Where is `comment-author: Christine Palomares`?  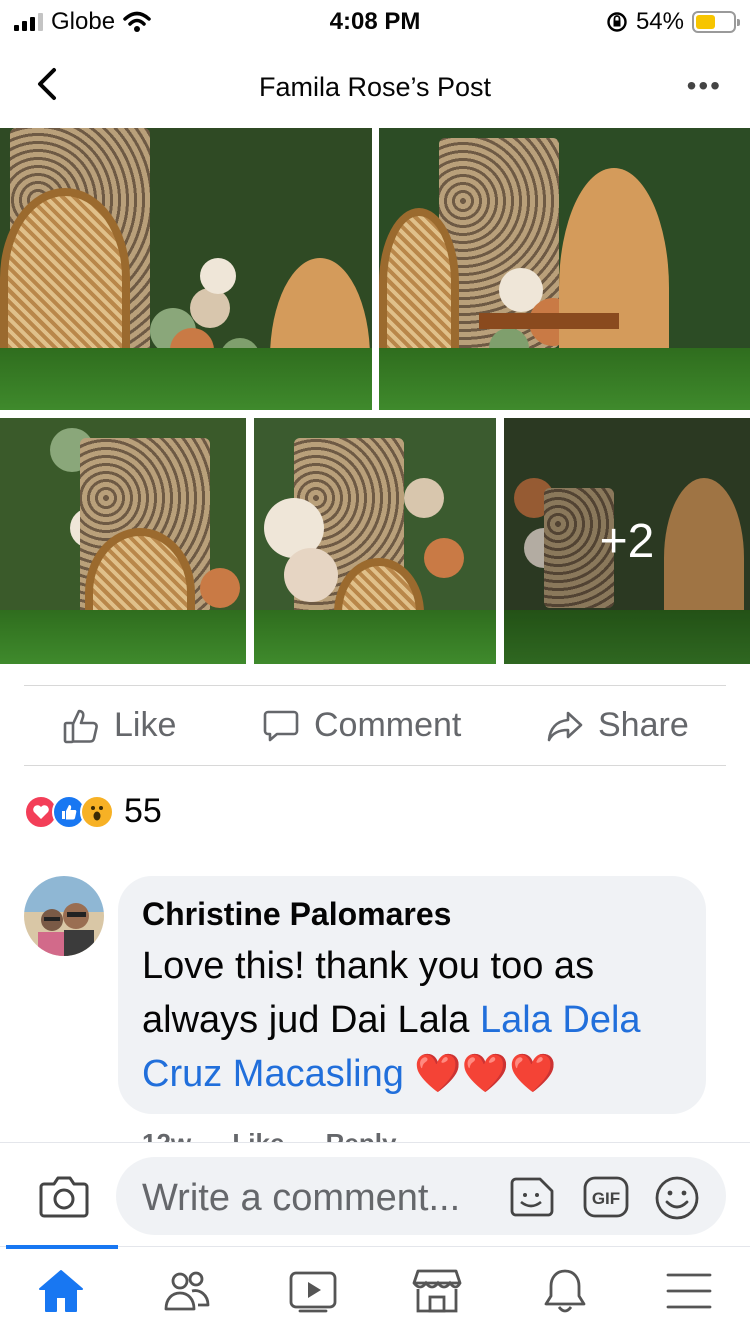 comment-author: Christine Palomares is located at coordinates (412, 914).